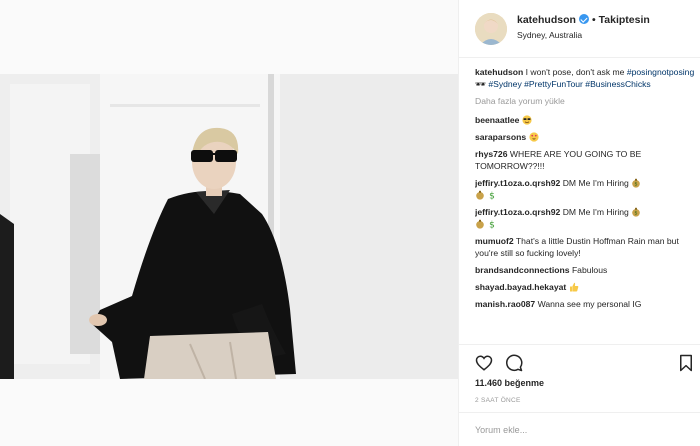 This screenshot has height=446, width=700. What do you see at coordinates (498, 400) in the screenshot?
I see `post-timestamp: 2 SAAT ÖNCE` at bounding box center [498, 400].